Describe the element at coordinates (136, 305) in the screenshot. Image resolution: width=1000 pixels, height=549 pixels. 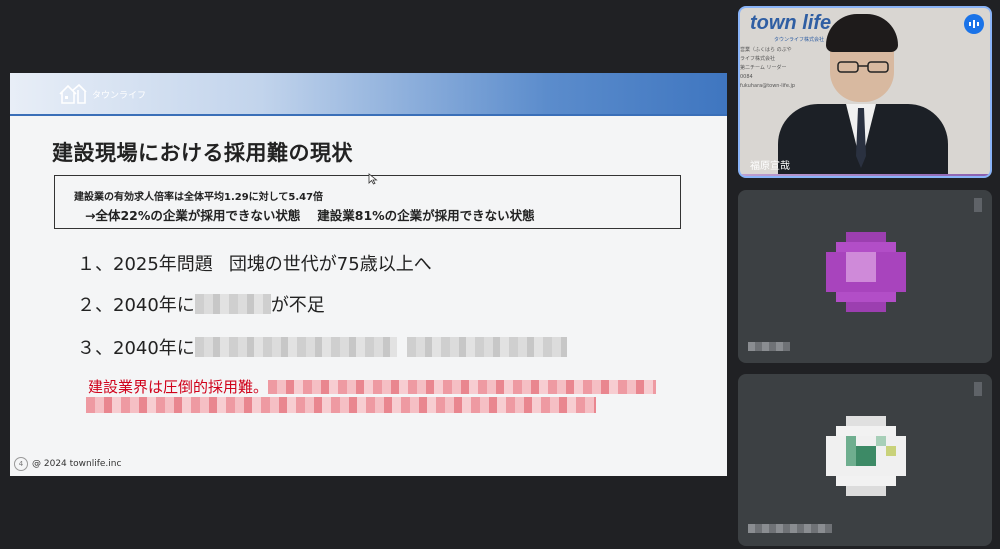
I see `point-2-prefix: ２、2040年に` at that location.